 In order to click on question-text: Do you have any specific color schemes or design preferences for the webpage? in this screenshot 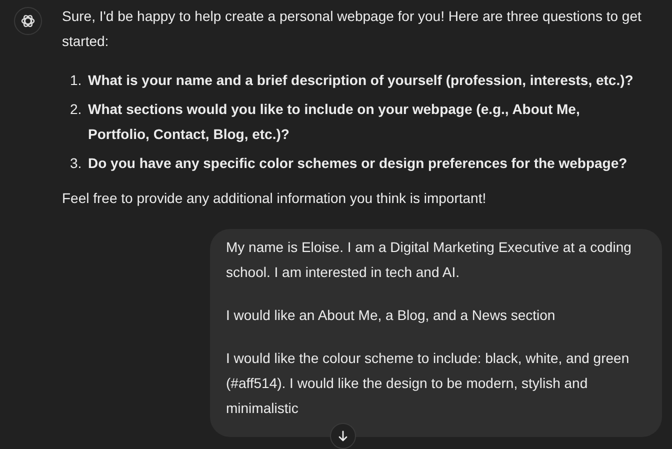, I will do `click(358, 163)`.